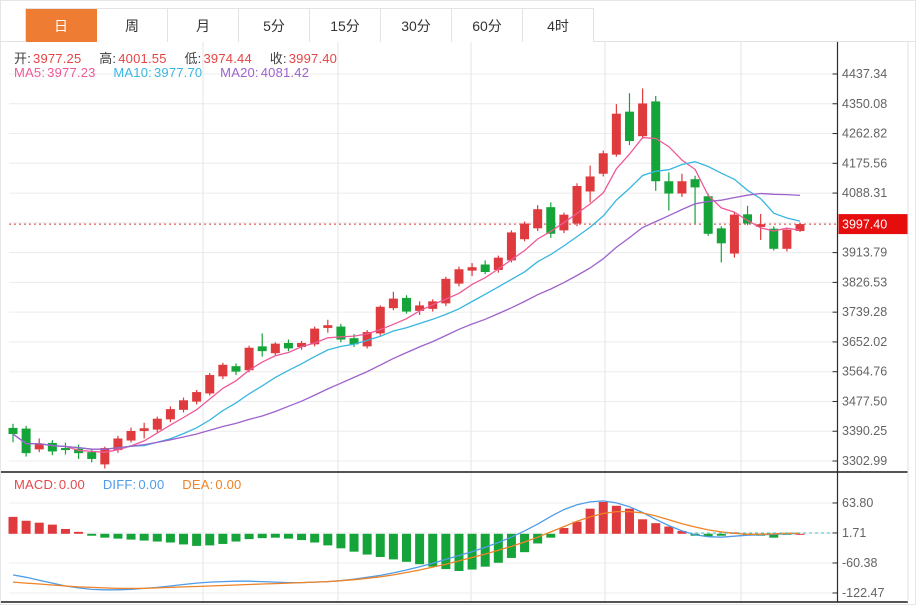  I want to click on close-label: 收:, so click(278, 58).